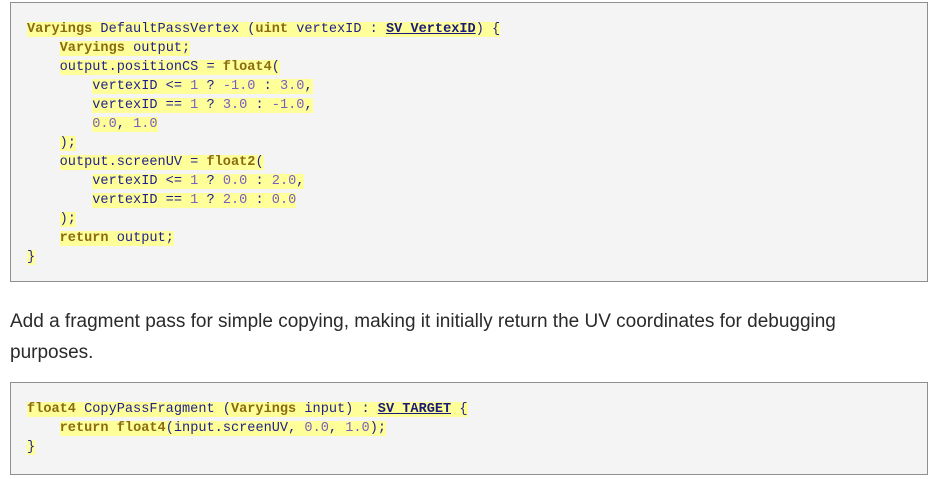 The image size is (938, 479). What do you see at coordinates (337, 29) in the screenshot?
I see `code-token: vertexID :` at bounding box center [337, 29].